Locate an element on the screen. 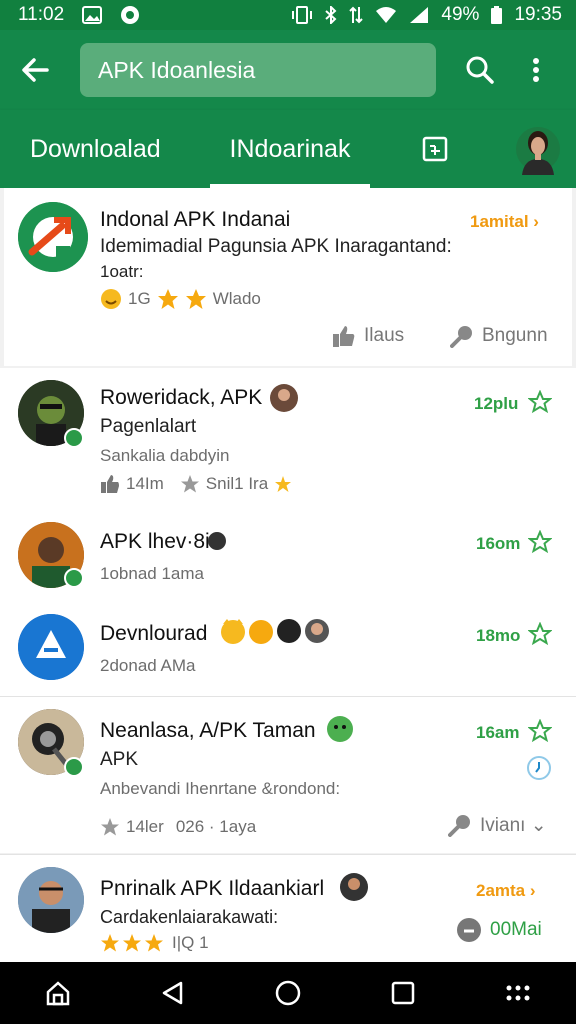 The height and width of the screenshot is (1024, 576). status-bar: 11:02 49% 19:35 is located at coordinates (288, 15).